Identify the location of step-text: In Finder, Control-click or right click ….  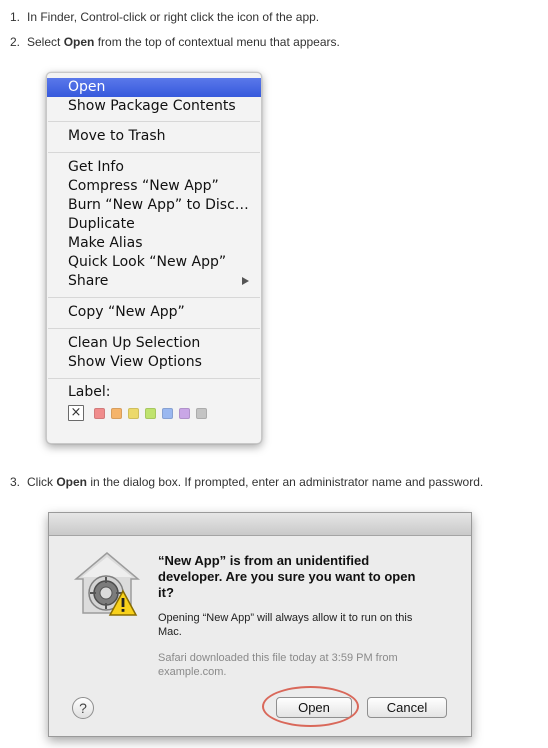
(173, 17).